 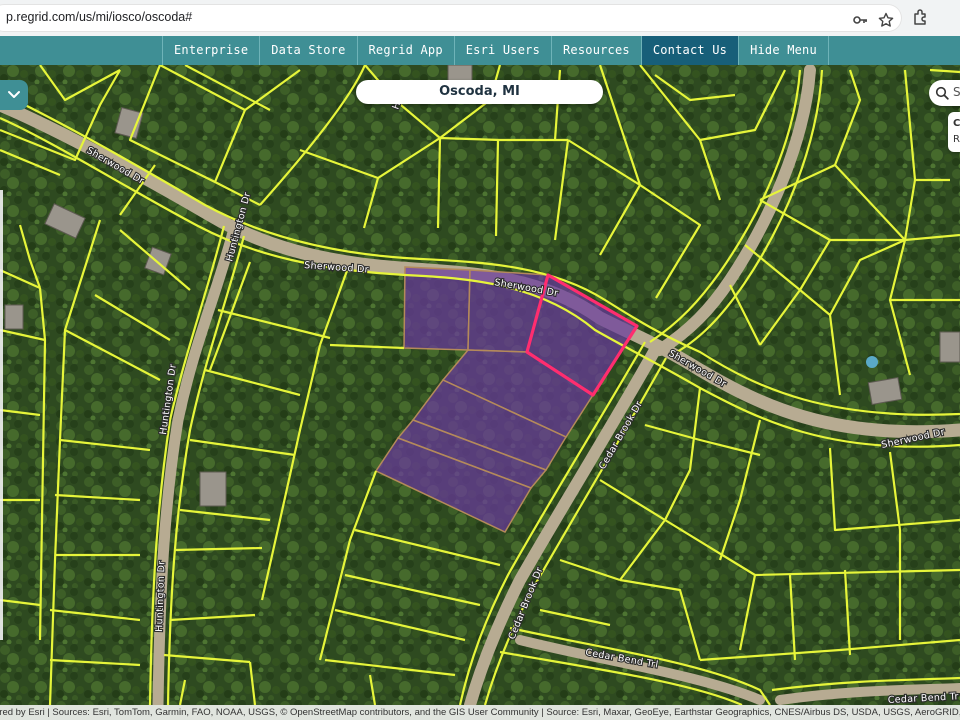 I want to click on nav-data-store: Data Store, so click(x=307, y=50).